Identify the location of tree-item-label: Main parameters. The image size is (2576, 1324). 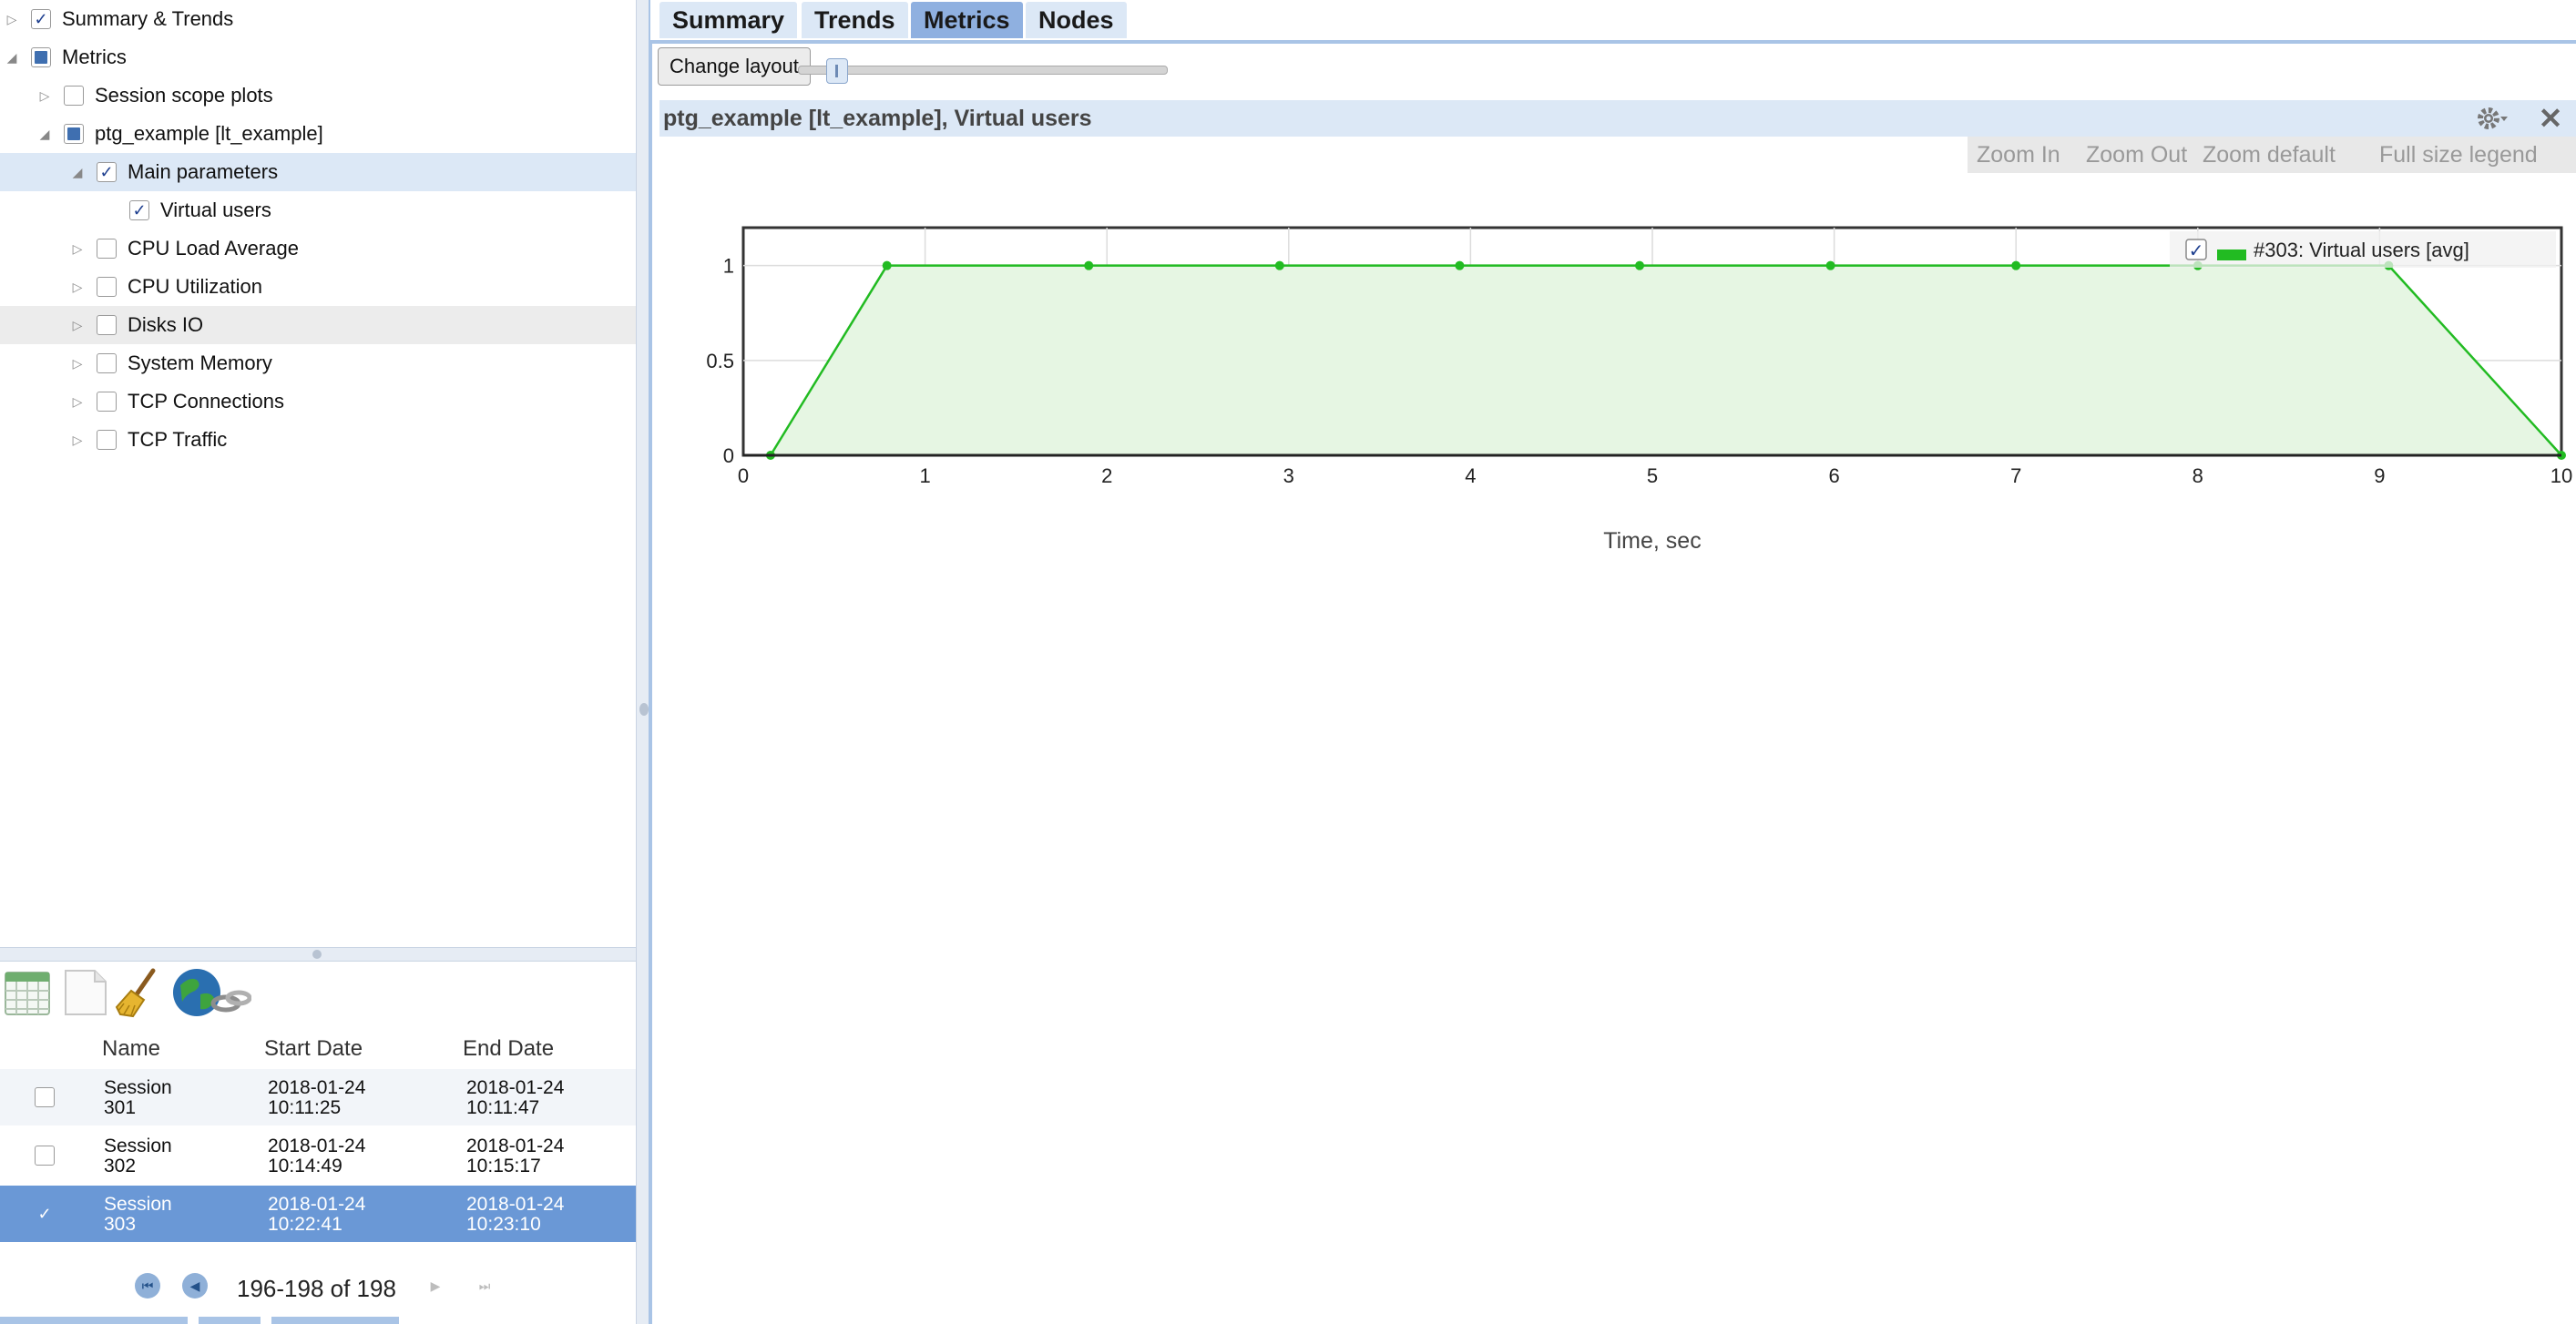
(203, 171).